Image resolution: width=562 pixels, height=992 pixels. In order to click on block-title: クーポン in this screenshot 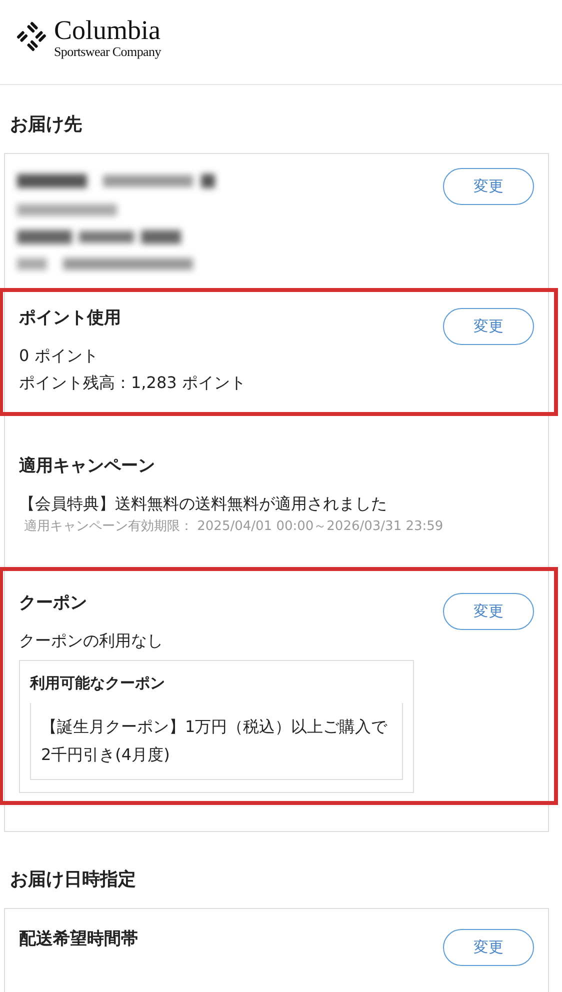, I will do `click(53, 603)`.